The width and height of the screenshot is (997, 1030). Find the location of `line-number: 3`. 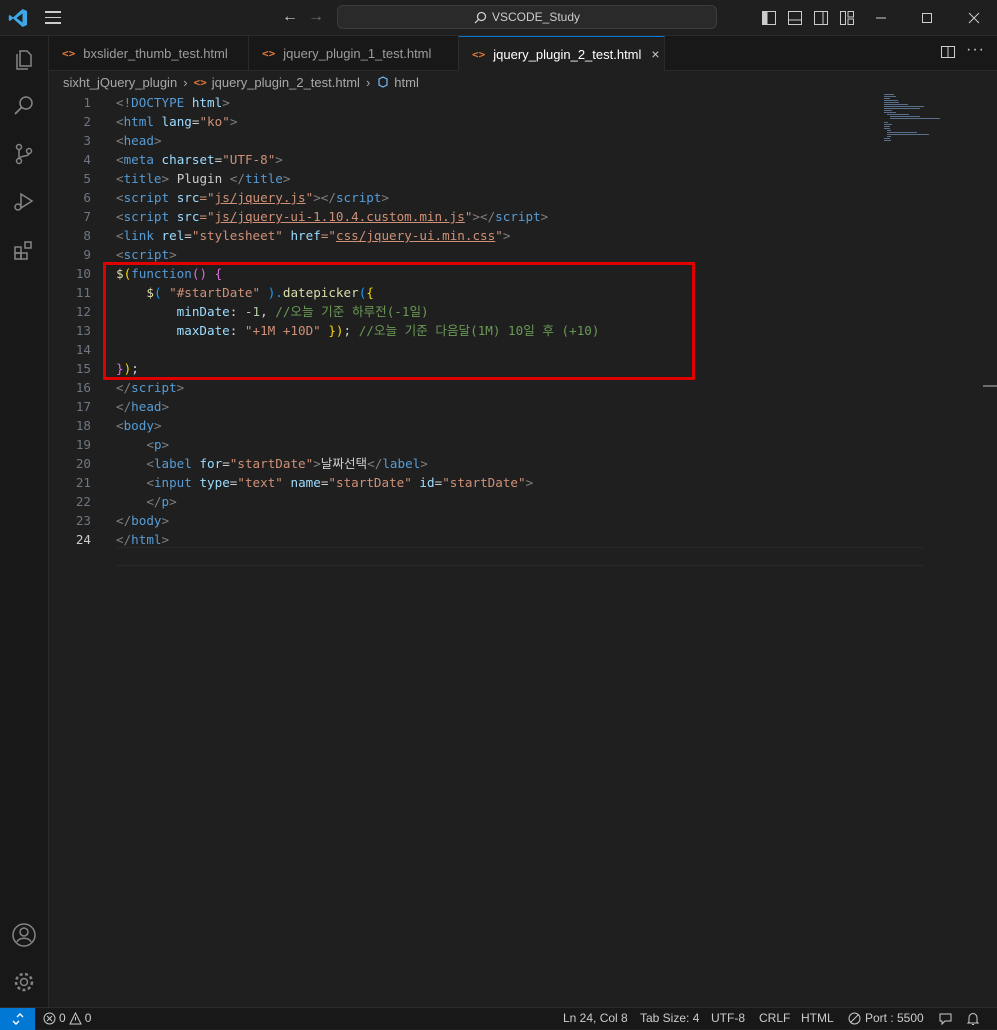

line-number: 3 is located at coordinates (87, 140).